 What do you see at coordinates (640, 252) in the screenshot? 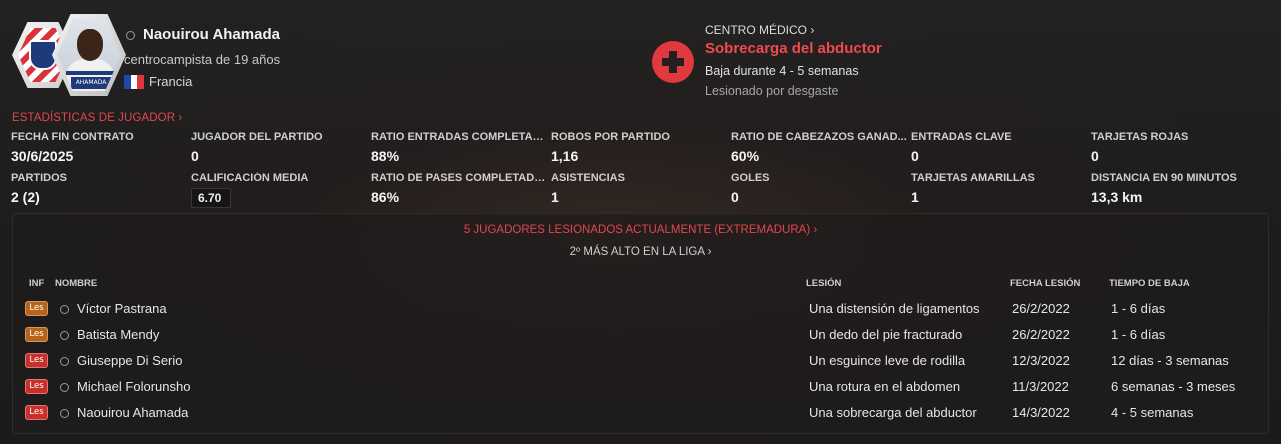
I see `league-rank-link: 2º MÁS ALTO EN LA LIGA ›` at bounding box center [640, 252].